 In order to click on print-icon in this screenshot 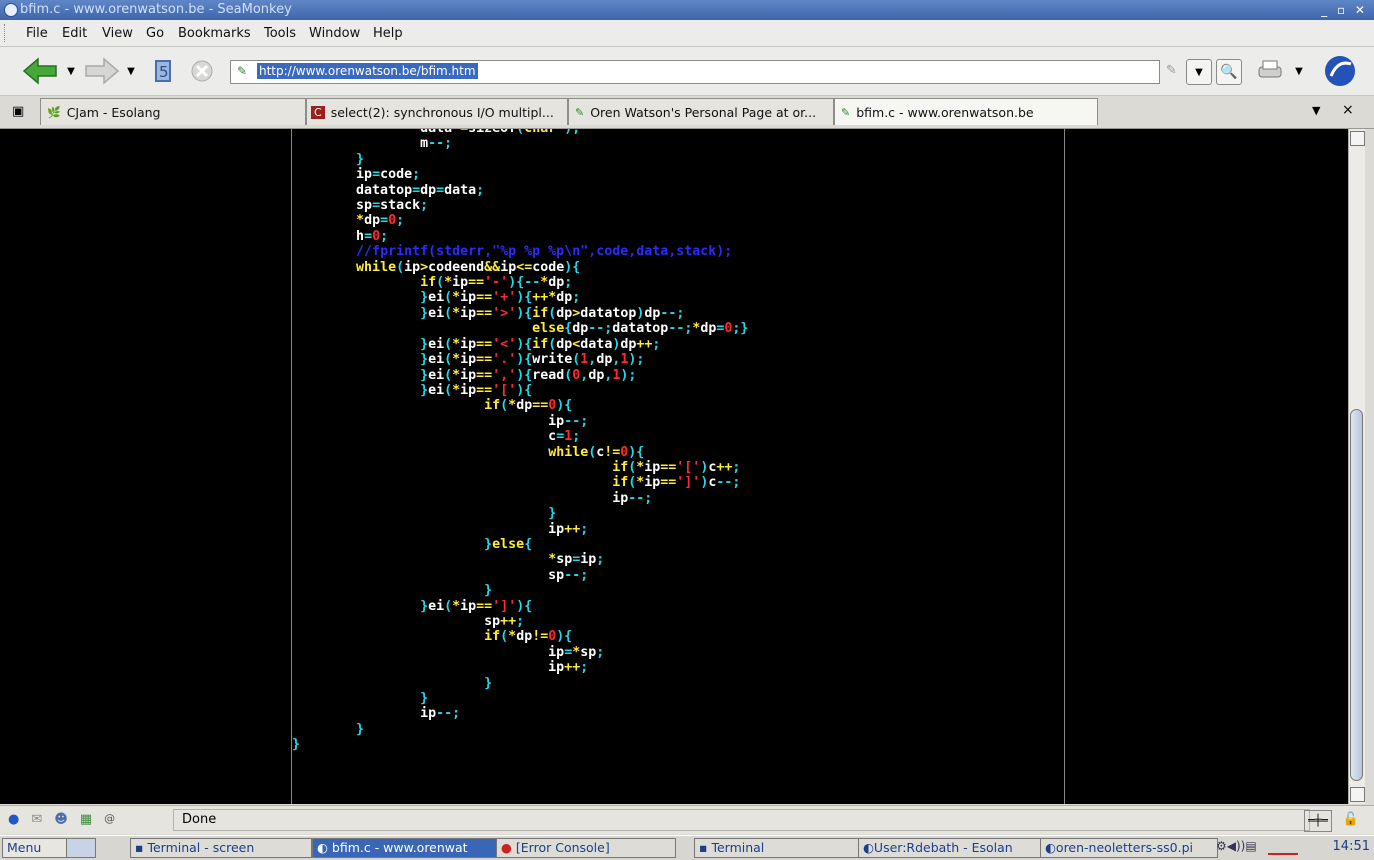, I will do `click(1270, 69)`.